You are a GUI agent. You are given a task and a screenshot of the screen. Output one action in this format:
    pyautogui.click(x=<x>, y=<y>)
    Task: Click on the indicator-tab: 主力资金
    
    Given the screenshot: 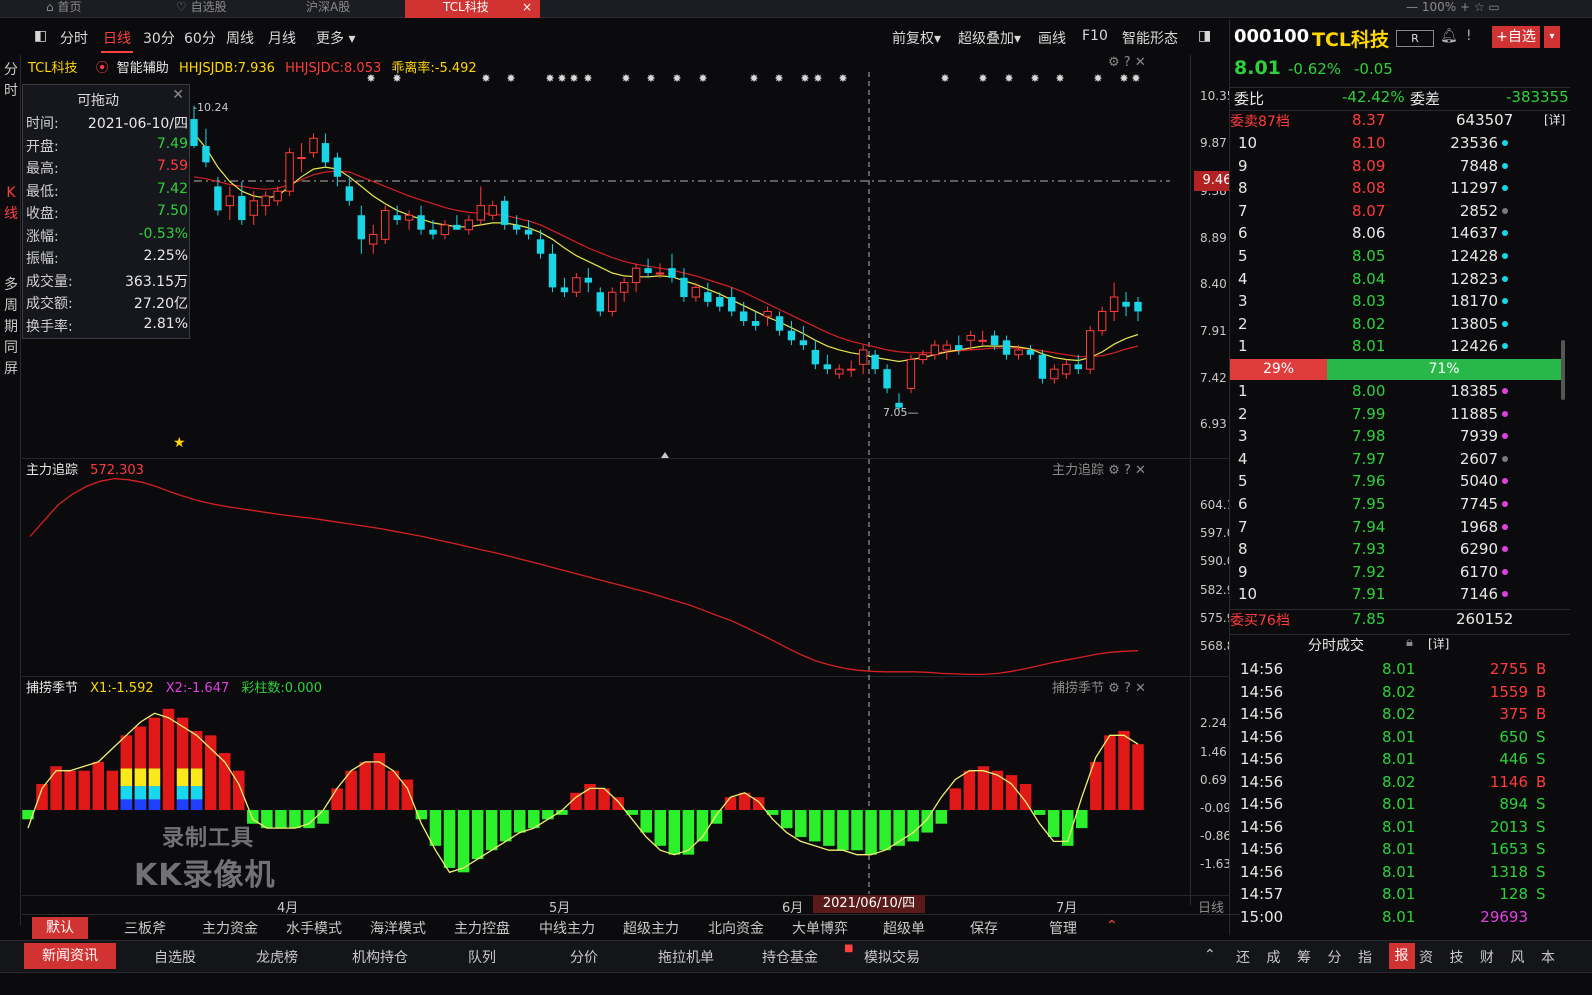 What is the action you would take?
    pyautogui.click(x=230, y=928)
    